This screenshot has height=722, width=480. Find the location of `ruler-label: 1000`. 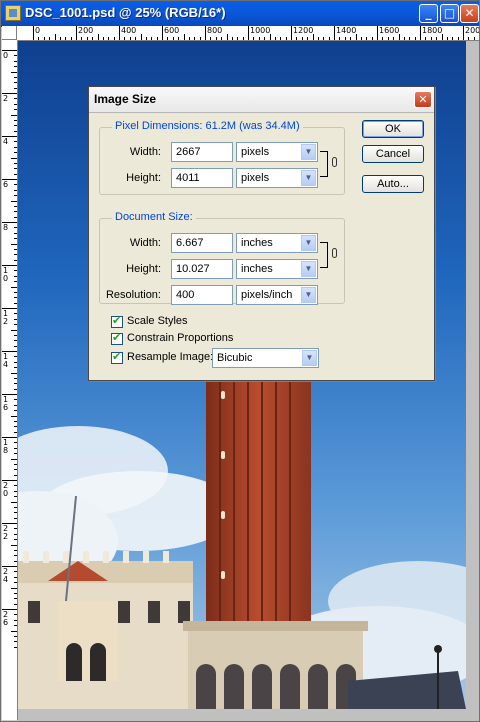

ruler-label: 1000 is located at coordinates (260, 30).